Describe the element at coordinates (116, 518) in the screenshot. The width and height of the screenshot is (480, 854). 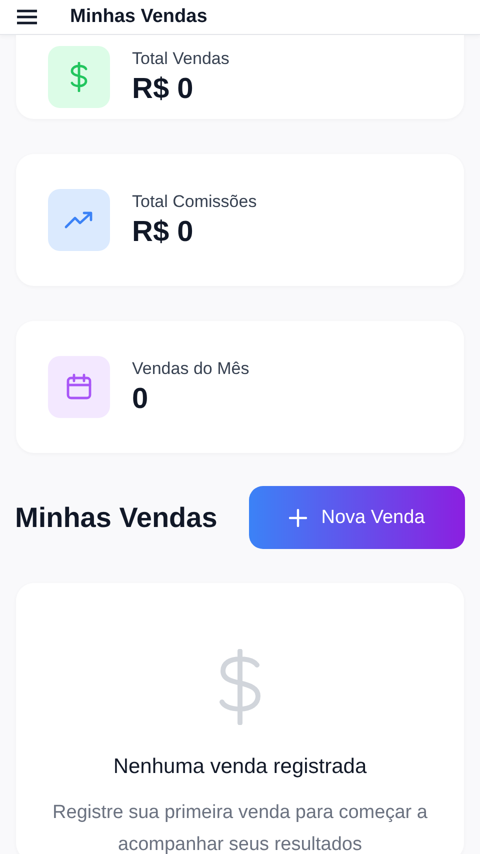
I see `section-title: Minhas Vendas` at that location.